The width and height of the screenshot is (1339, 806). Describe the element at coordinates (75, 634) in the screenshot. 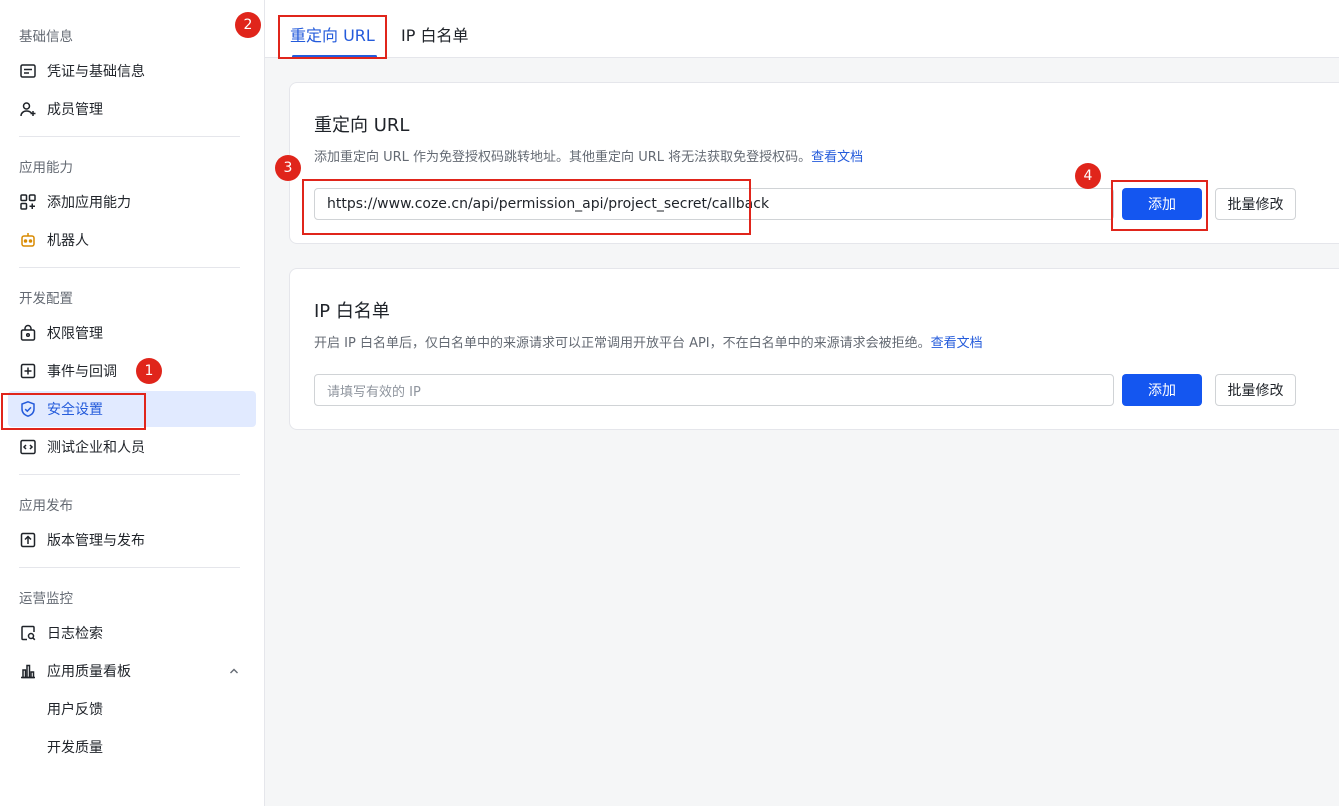

I see `sidebar-item-label: 日志检索` at that location.